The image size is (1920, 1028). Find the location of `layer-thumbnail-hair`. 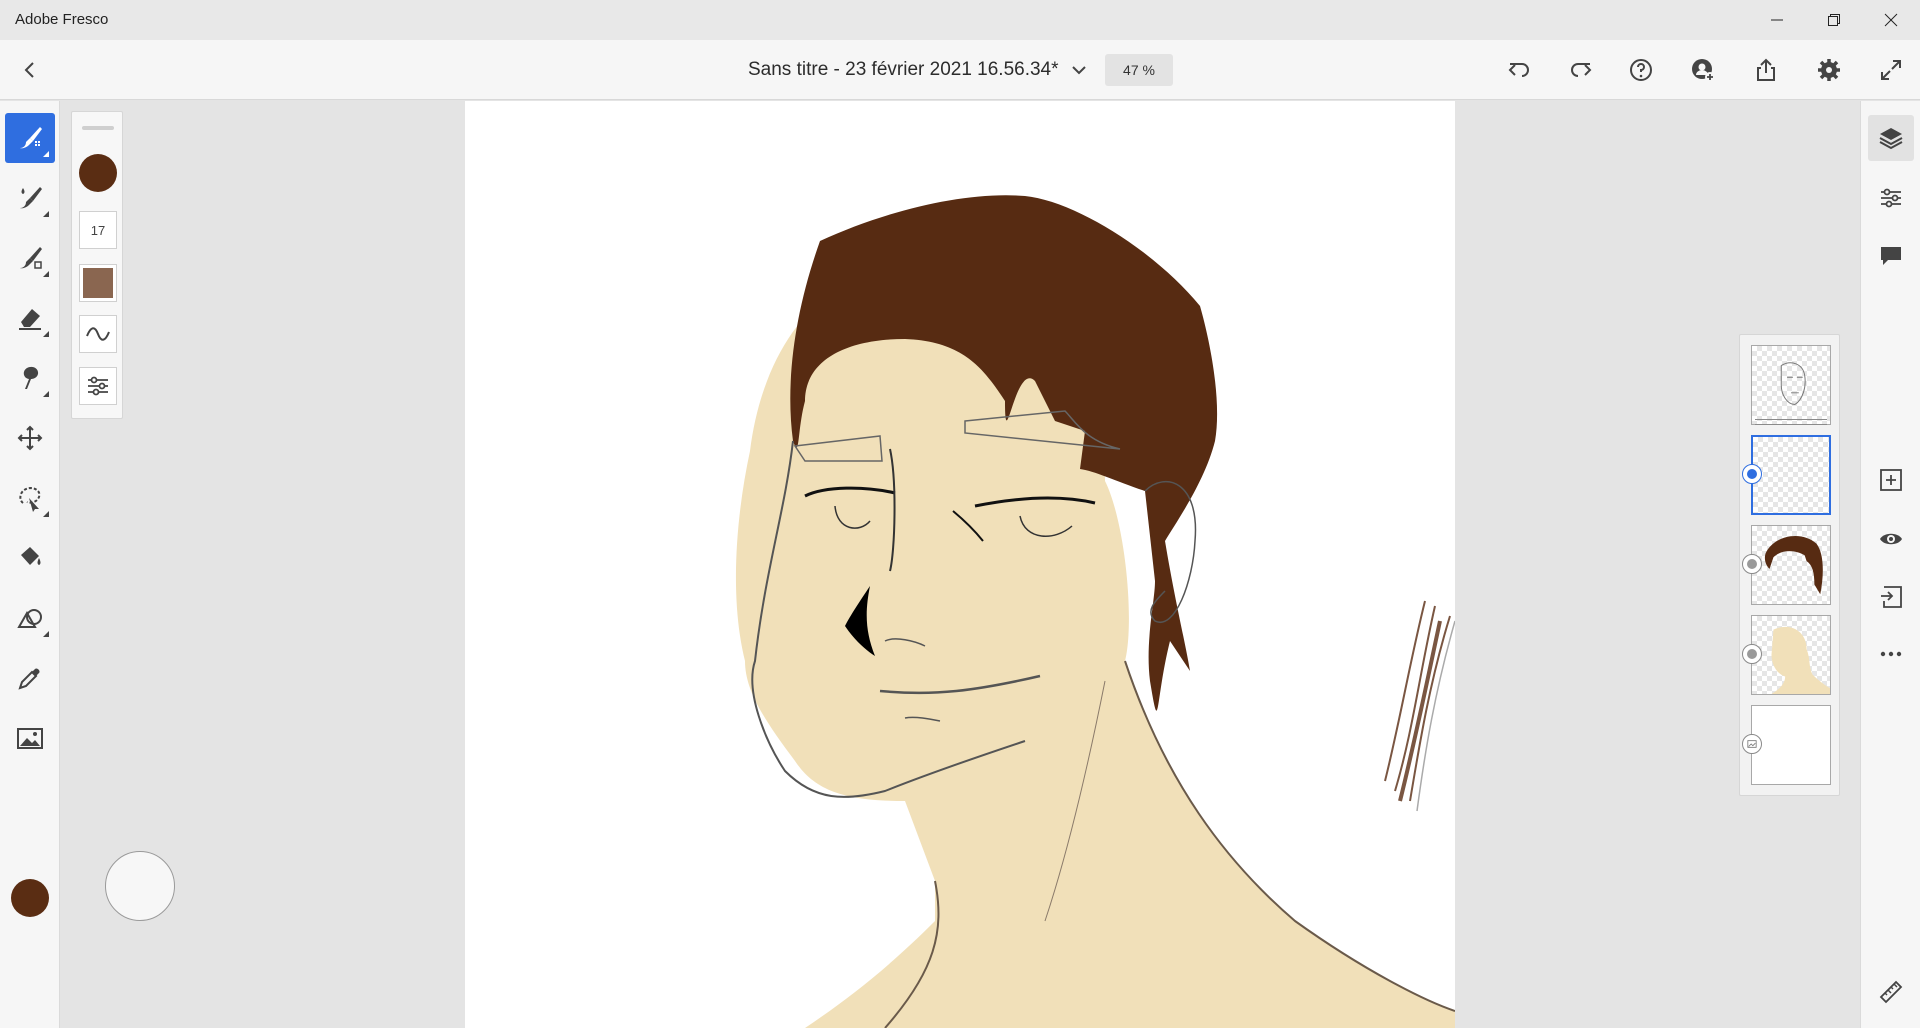

layer-thumbnail-hair is located at coordinates (1791, 565).